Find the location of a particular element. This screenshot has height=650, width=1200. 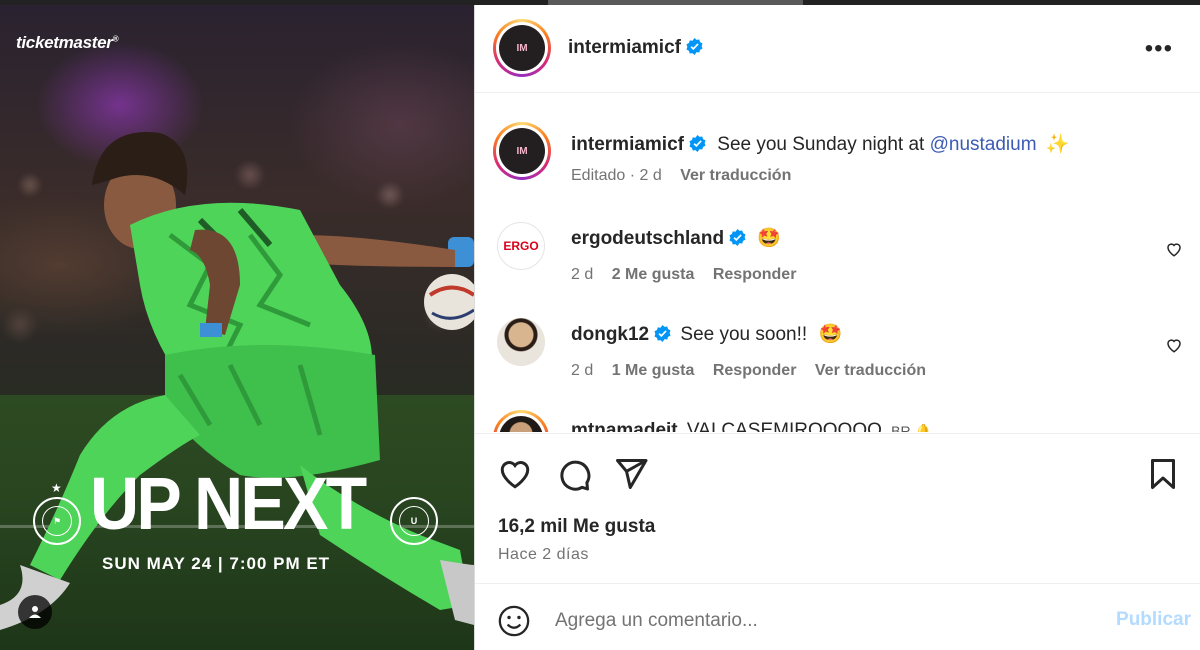

comment-text: mtnamadeit VAI CASEMIROOOOO BR 🔔 is located at coordinates (751, 426).